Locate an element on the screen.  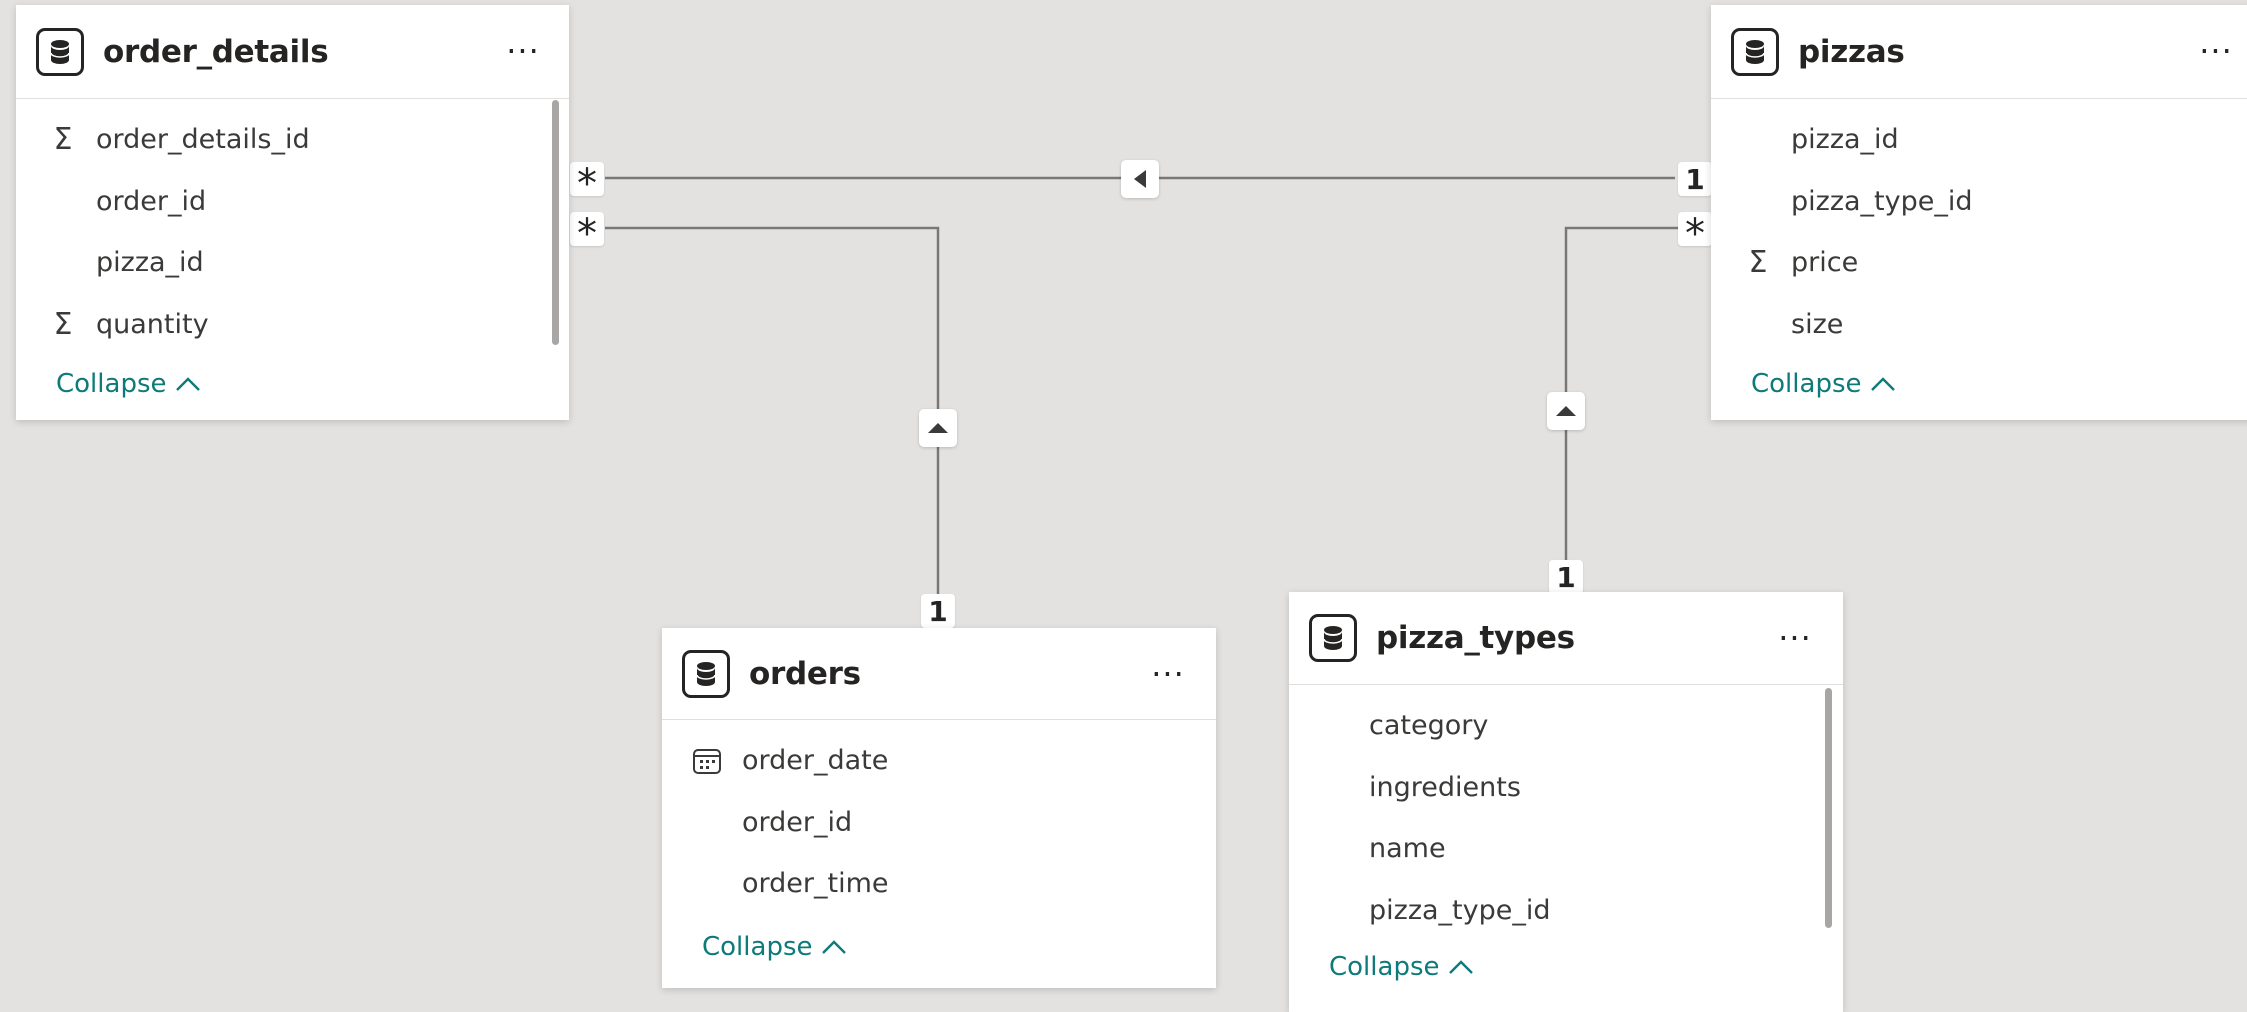
cardinality-many-od-orders: * is located at coordinates (587, 234).